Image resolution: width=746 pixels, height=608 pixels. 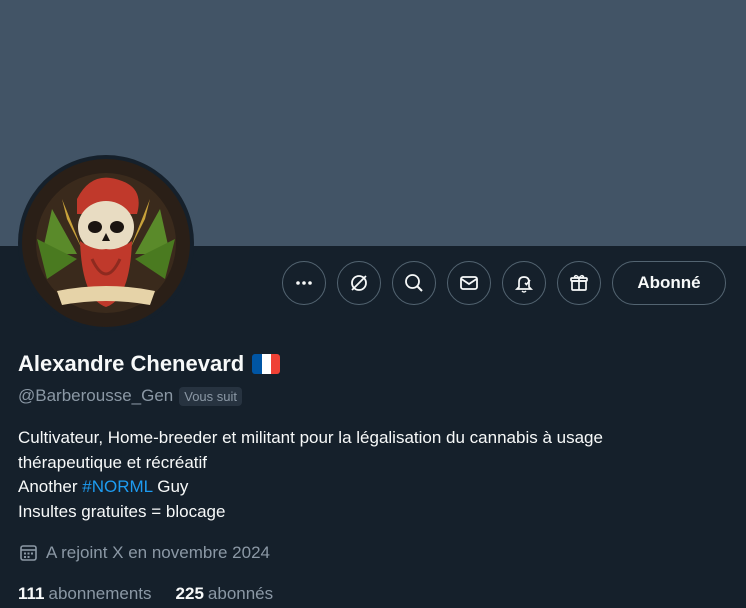 What do you see at coordinates (28, 553) in the screenshot?
I see `calendar-icon` at bounding box center [28, 553].